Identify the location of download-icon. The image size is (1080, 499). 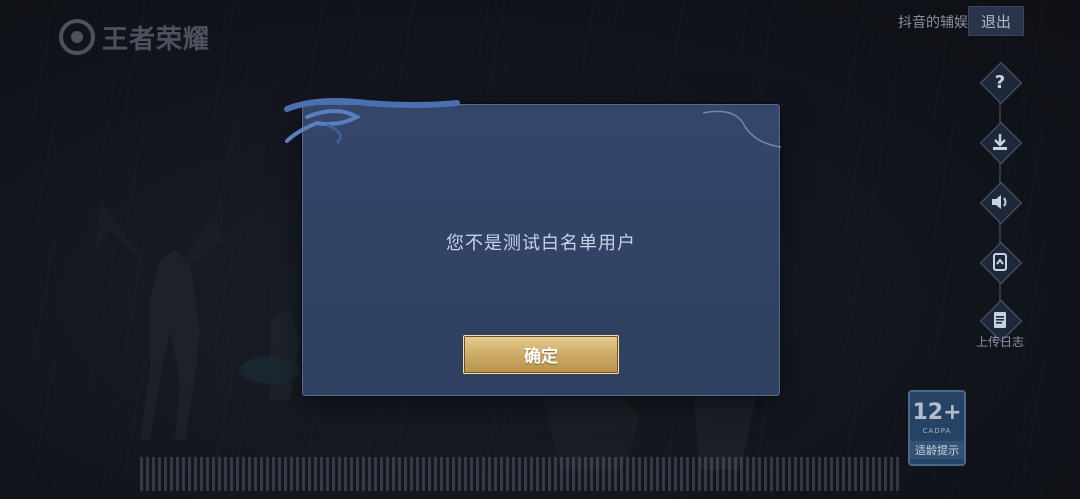
(1000, 142).